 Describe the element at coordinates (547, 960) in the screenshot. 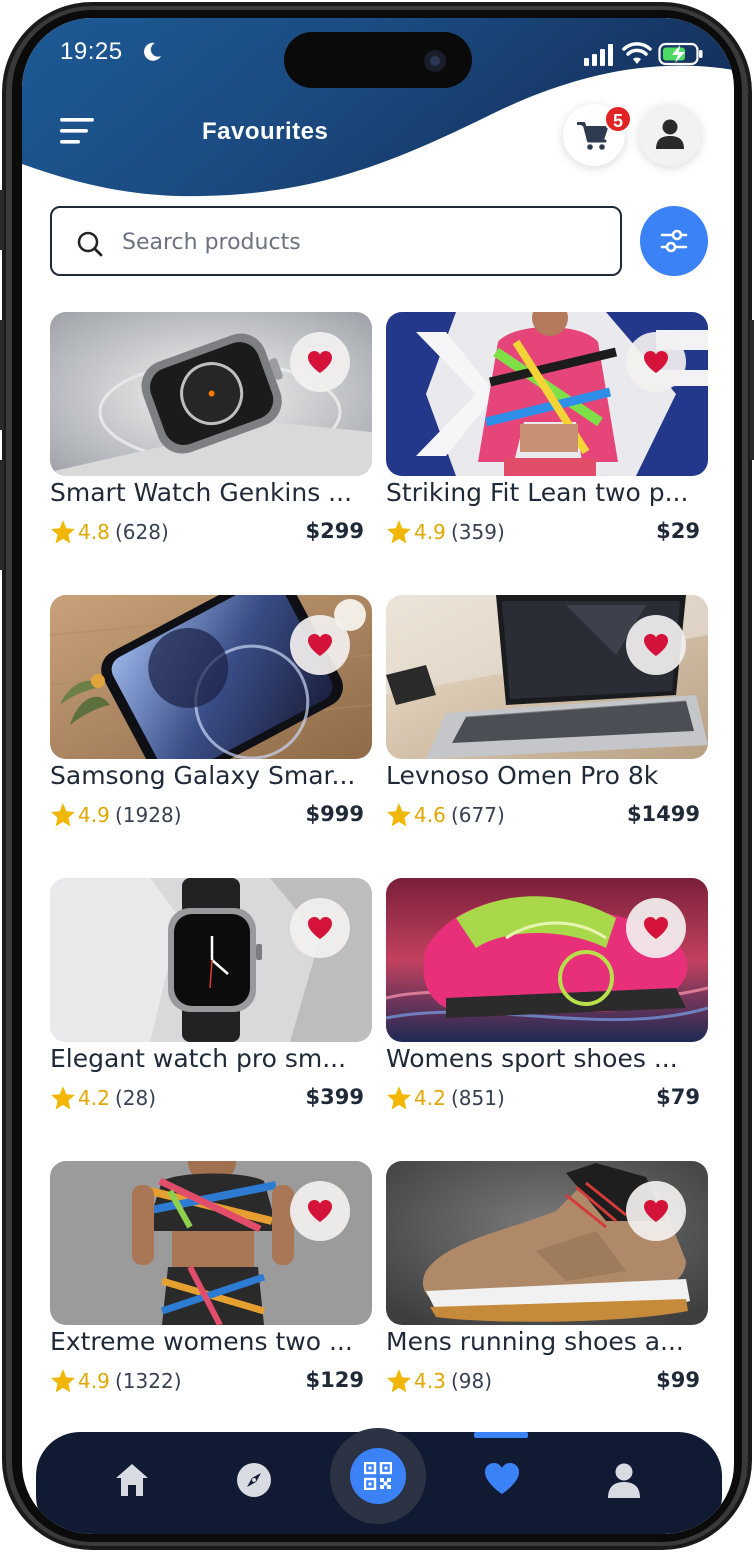

I see `product-image-pink-sneaker` at that location.